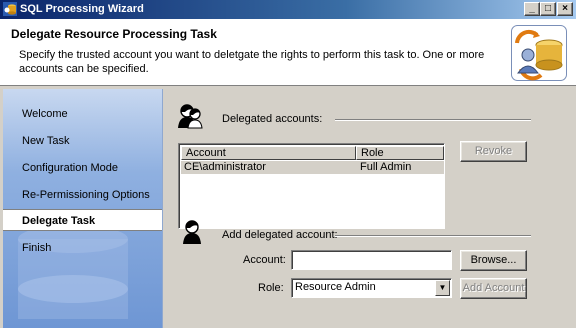 This screenshot has width=576, height=328. I want to click on role-field-label: Role:, so click(271, 288).